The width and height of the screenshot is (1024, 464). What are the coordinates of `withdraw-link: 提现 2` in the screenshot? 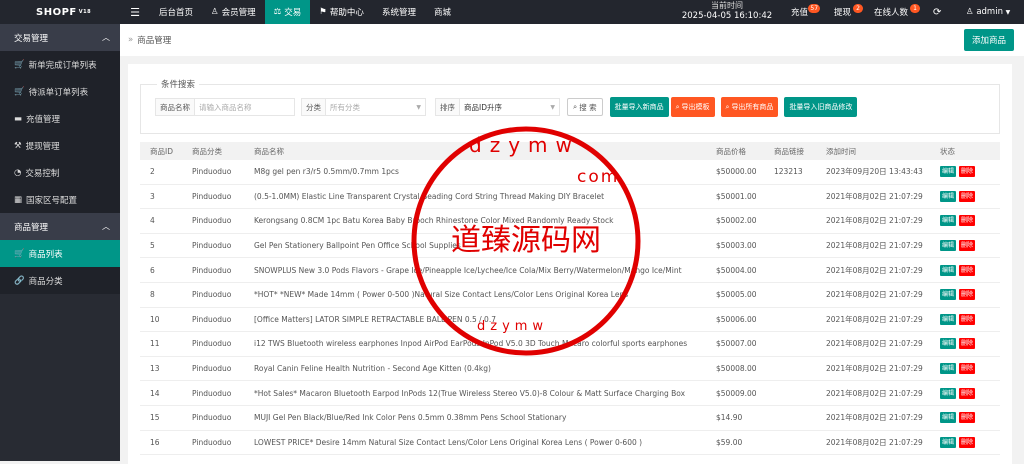 It's located at (849, 12).